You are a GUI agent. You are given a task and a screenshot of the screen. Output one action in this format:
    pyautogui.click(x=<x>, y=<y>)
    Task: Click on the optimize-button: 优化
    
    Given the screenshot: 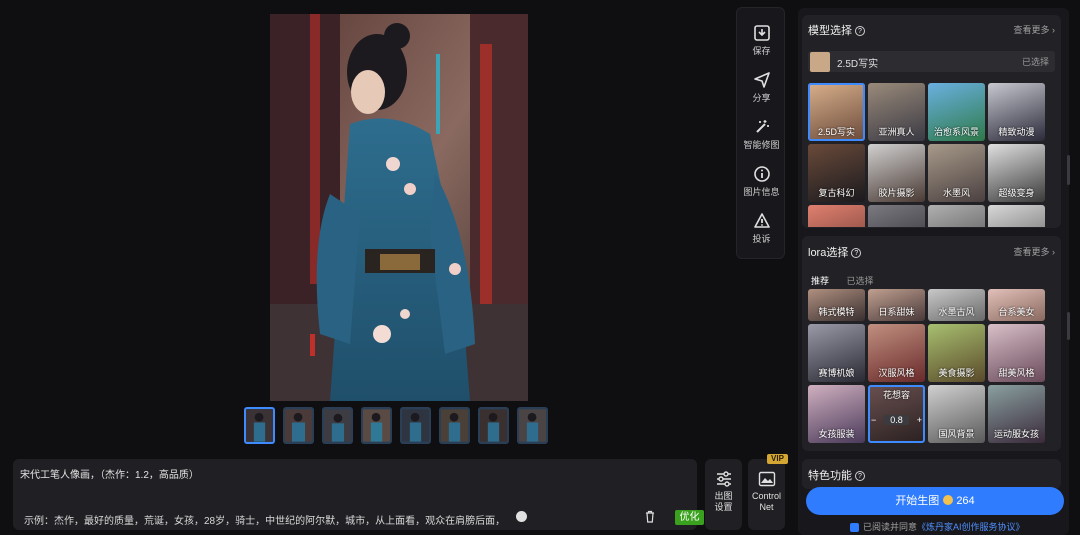 What is the action you would take?
    pyautogui.click(x=689, y=517)
    